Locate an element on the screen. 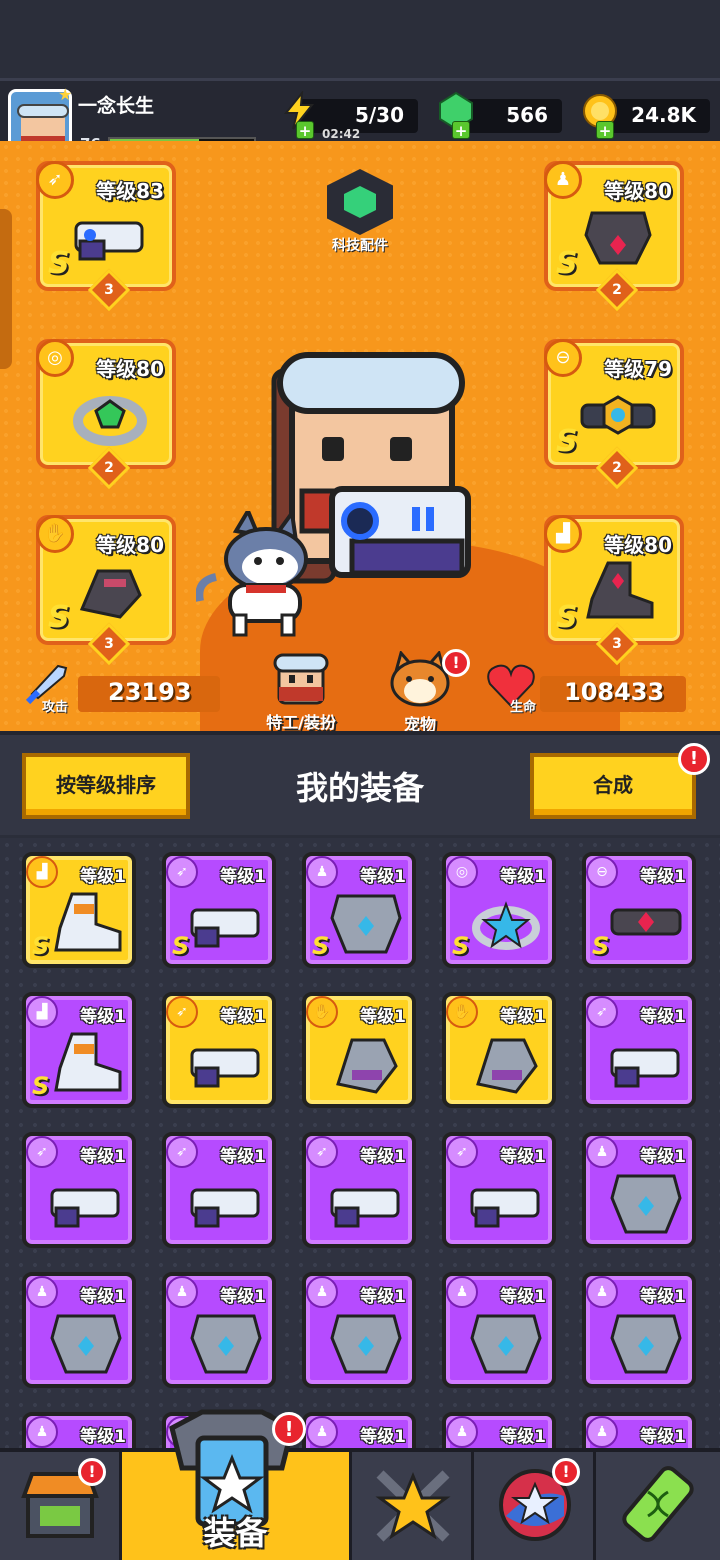 The width and height of the screenshot is (720, 1560). player-name: 一念长生 is located at coordinates (116, 106).